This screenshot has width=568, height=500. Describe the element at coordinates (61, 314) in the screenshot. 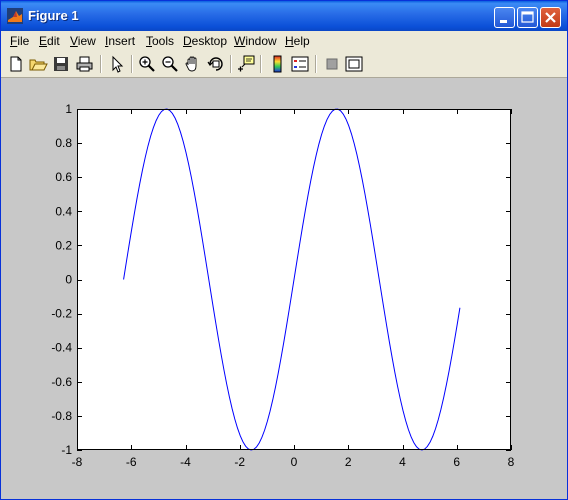

I see `y-tick-label: -0.2` at that location.